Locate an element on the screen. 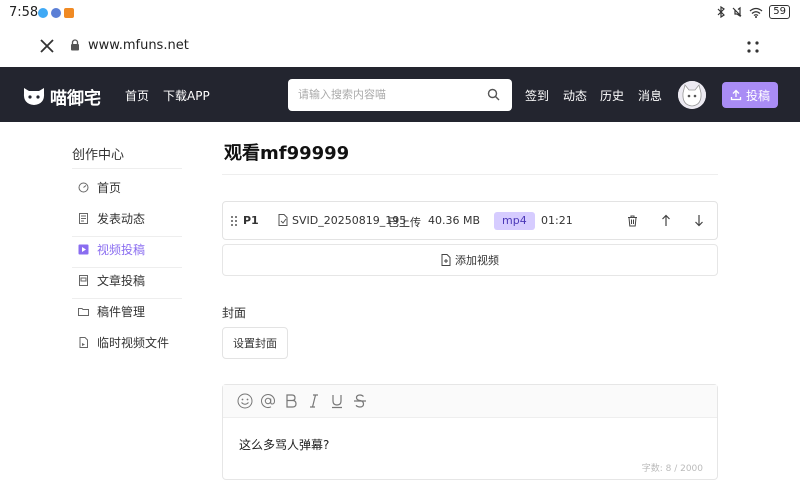 The width and height of the screenshot is (800, 500). user-avatar is located at coordinates (692, 95).